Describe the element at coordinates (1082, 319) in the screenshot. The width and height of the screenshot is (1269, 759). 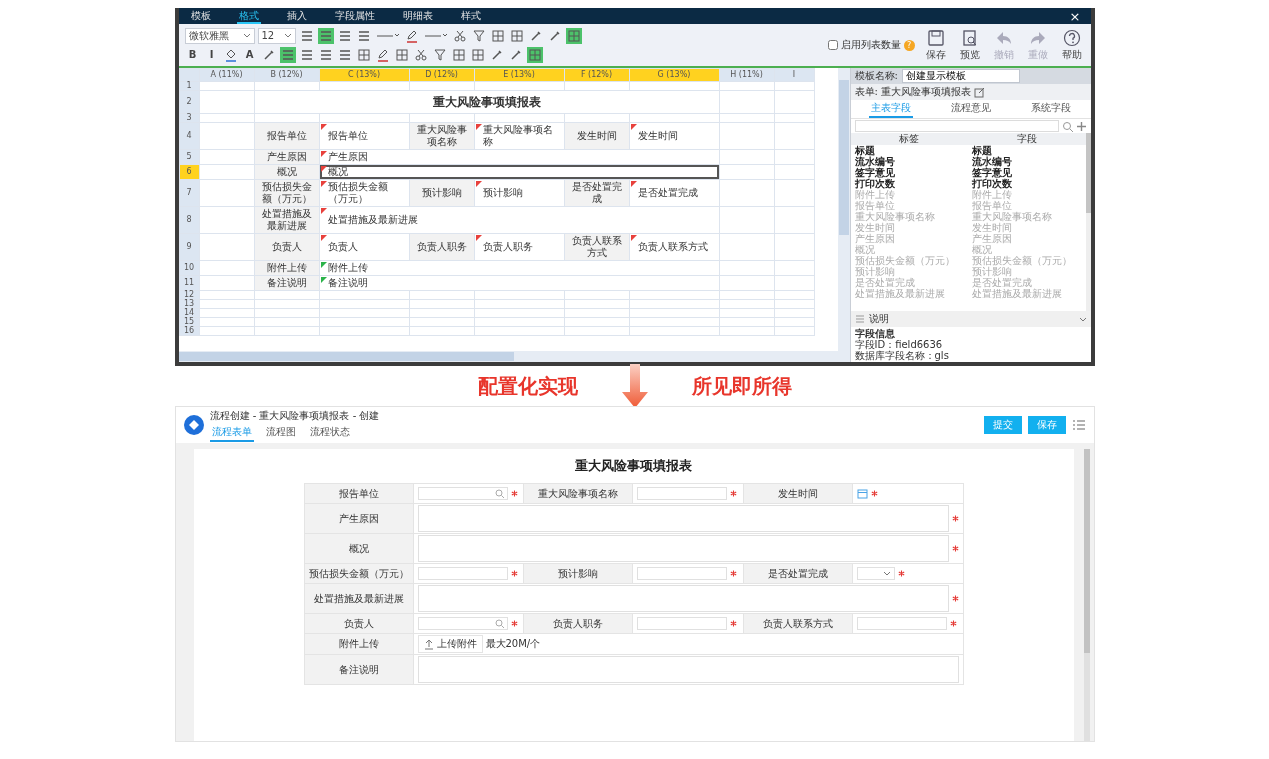
I see `caret-icon` at that location.